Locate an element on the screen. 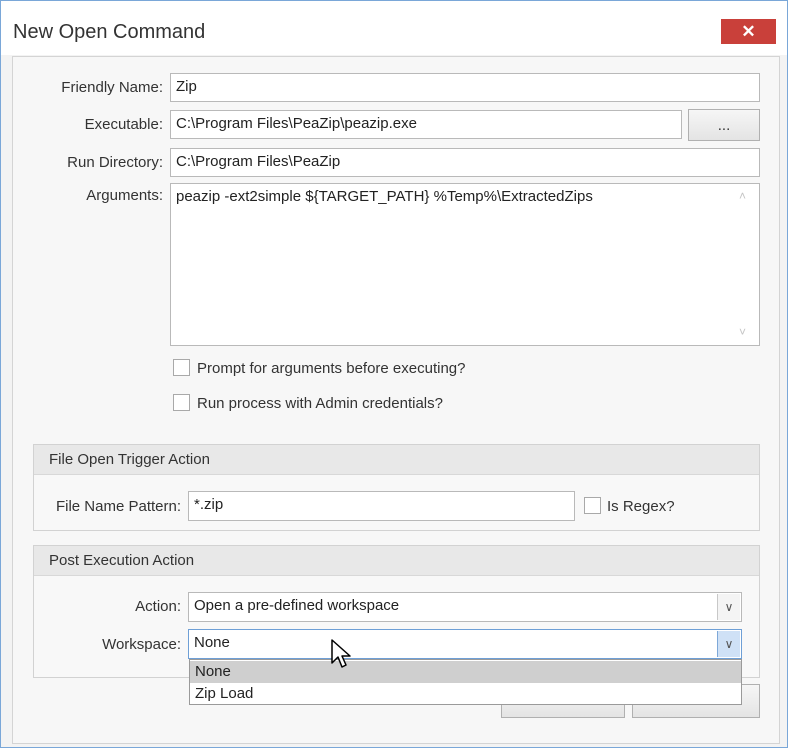 This screenshot has width=788, height=748. file-name-pattern-label: File Name Pattern: is located at coordinates (118, 506).